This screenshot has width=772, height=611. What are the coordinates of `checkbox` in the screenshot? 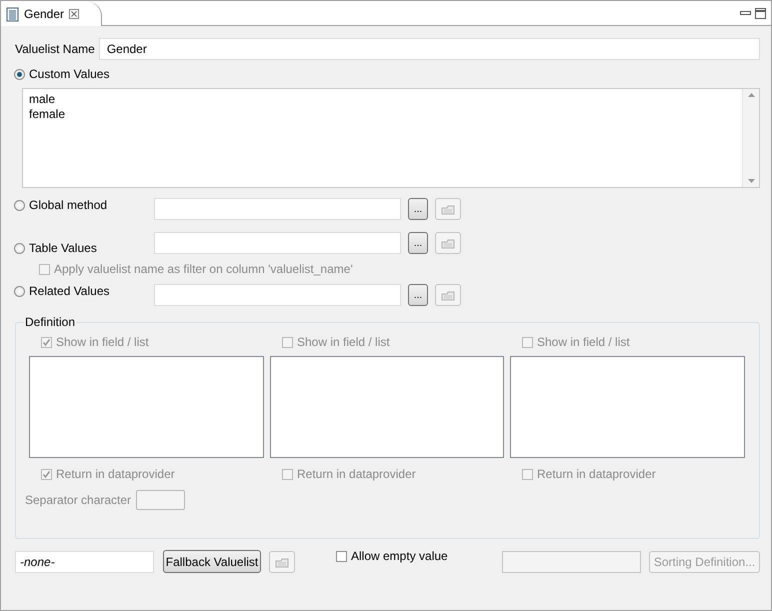 It's located at (341, 556).